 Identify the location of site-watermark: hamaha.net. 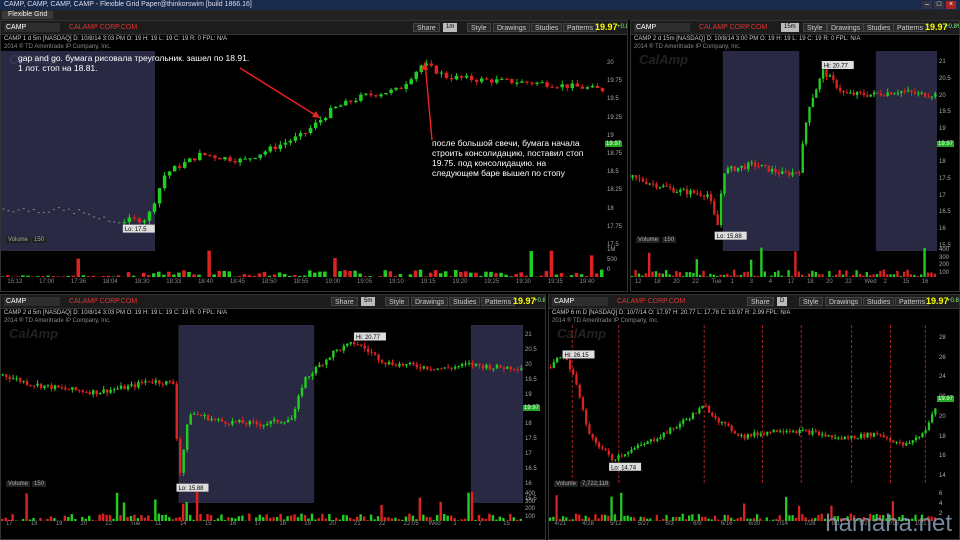
(888, 523).